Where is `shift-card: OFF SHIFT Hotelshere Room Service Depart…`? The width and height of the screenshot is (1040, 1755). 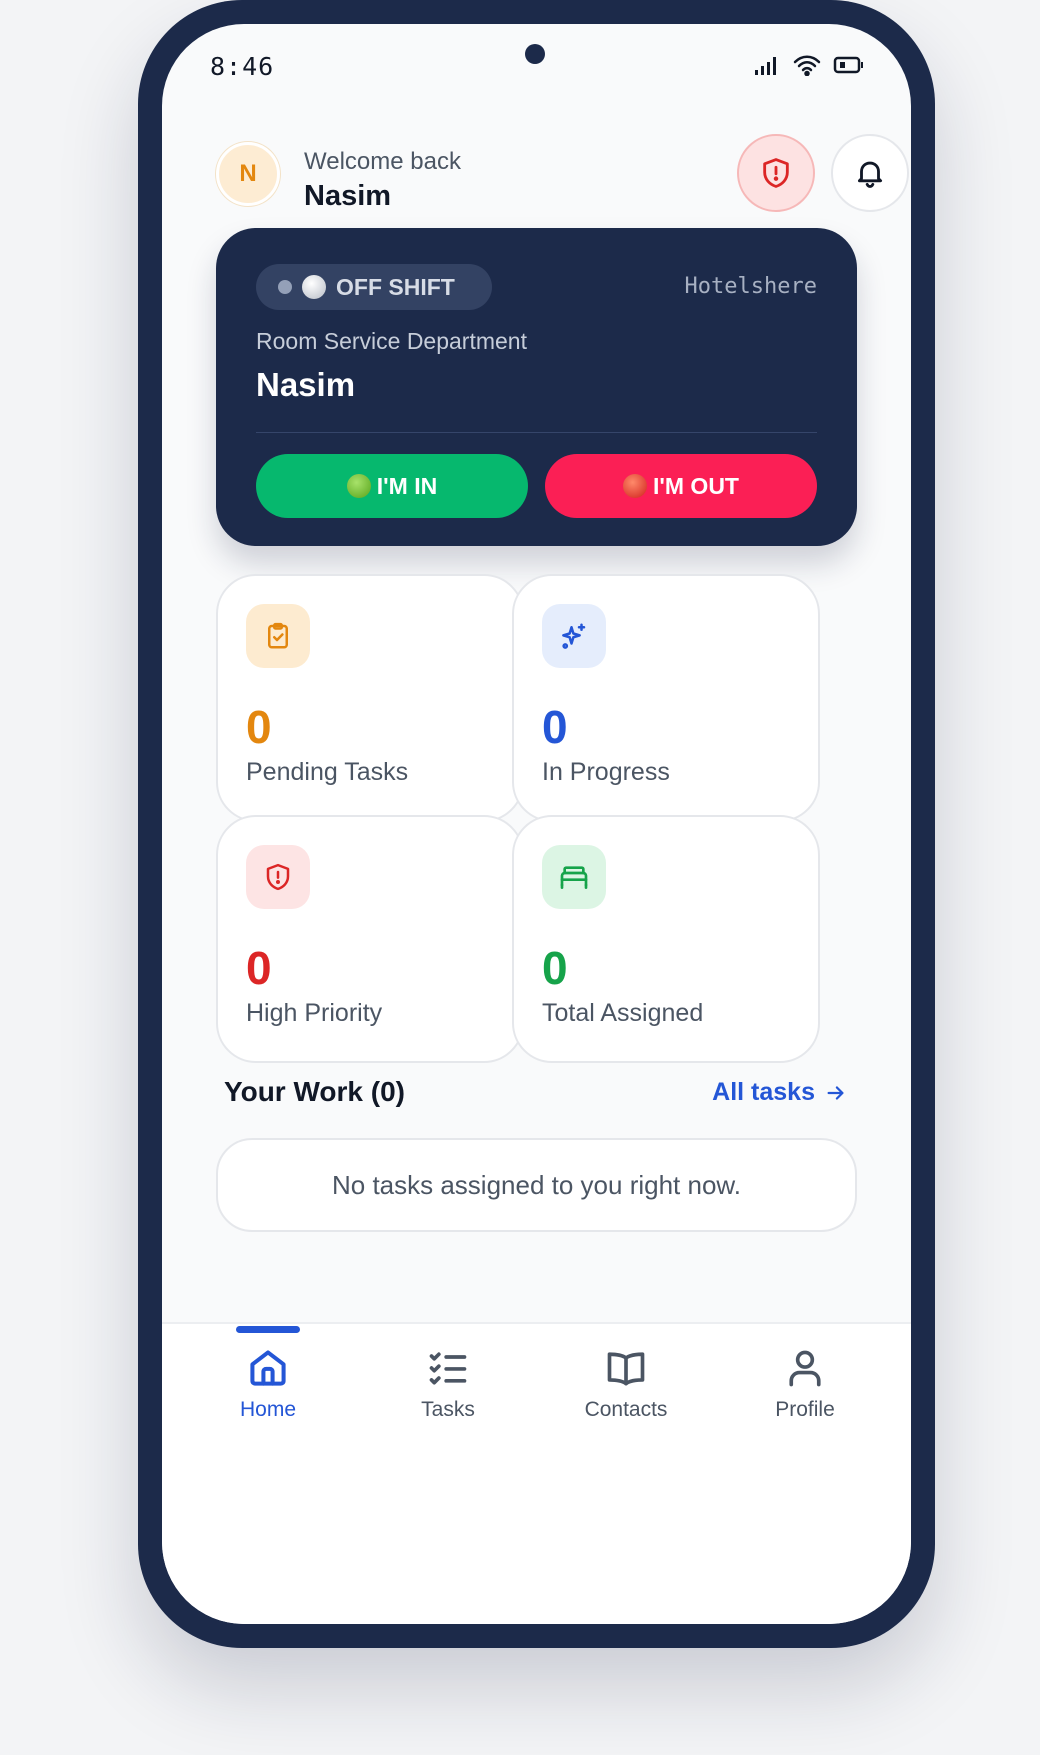 shift-card: OFF SHIFT Hotelshere Room Service Depart… is located at coordinates (536, 387).